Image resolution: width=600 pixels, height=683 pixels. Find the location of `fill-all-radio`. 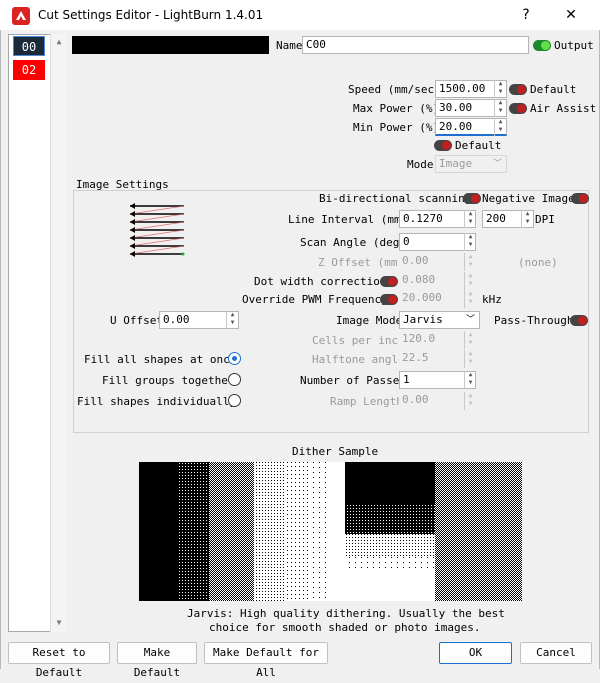

fill-all-radio is located at coordinates (234, 358).